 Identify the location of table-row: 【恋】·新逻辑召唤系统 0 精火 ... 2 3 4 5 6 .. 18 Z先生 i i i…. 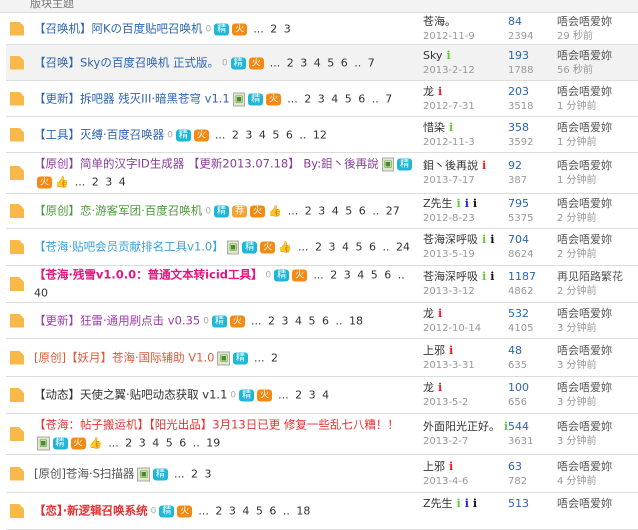
(322, 511).